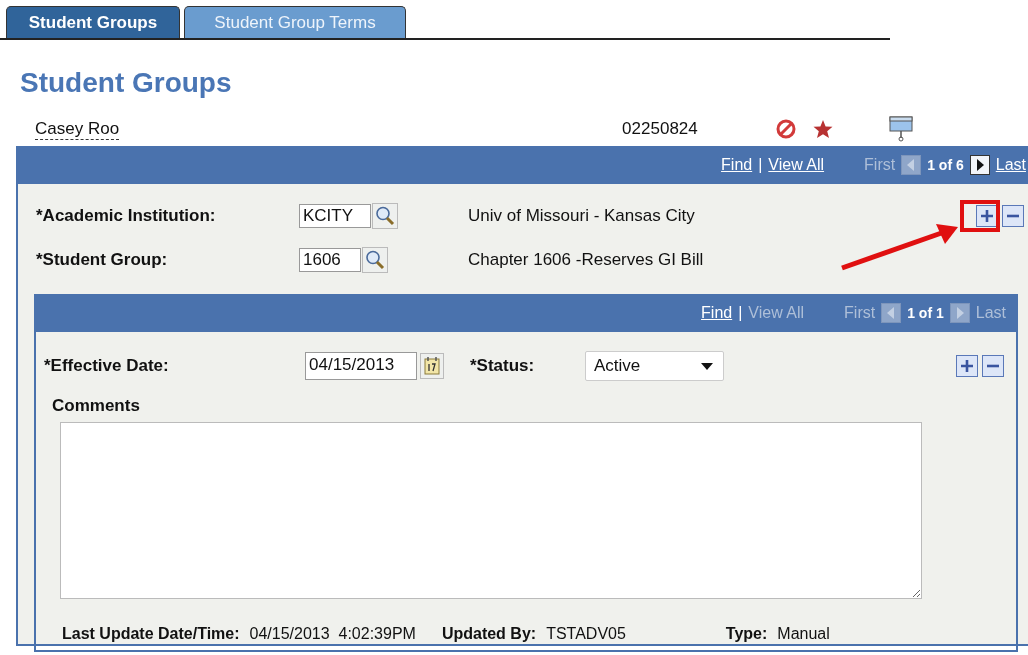 The width and height of the screenshot is (1028, 655). Describe the element at coordinates (925, 313) in the screenshot. I see `row-count: 1 of 1` at that location.